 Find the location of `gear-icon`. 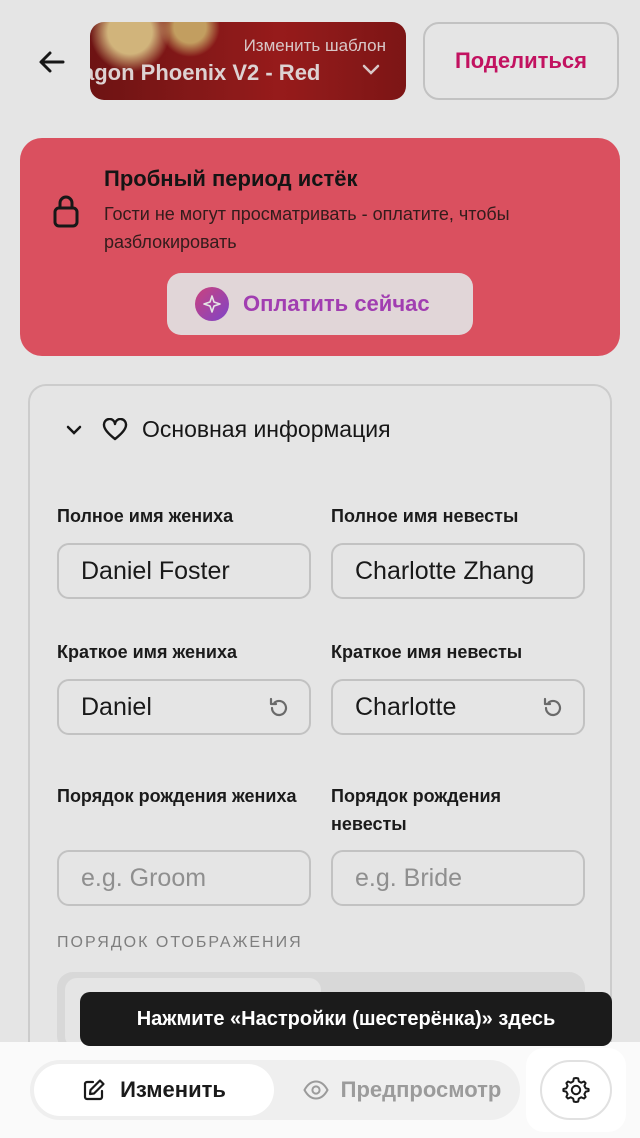

gear-icon is located at coordinates (576, 1090).